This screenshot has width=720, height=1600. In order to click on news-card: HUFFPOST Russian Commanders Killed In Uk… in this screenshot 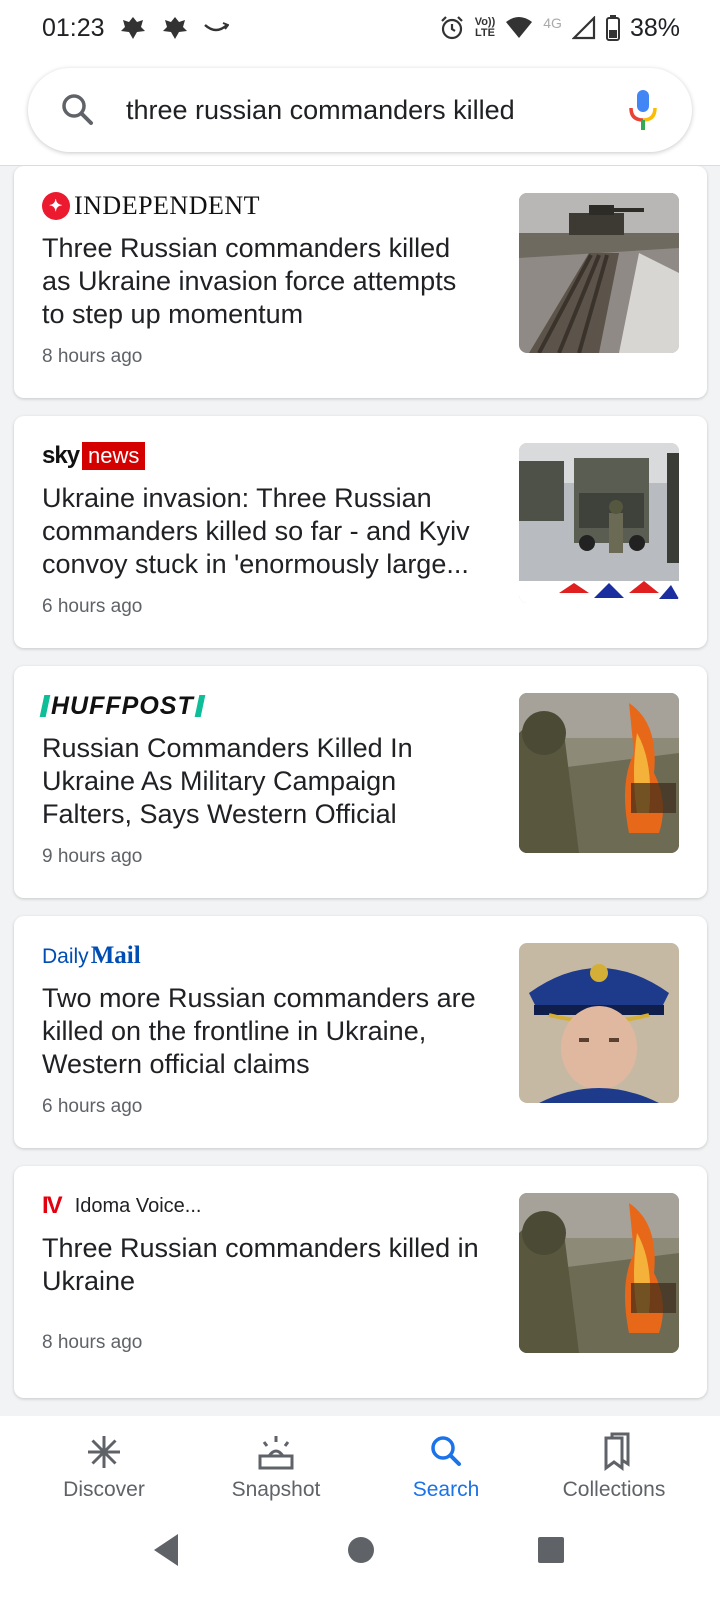, I will do `click(360, 782)`.